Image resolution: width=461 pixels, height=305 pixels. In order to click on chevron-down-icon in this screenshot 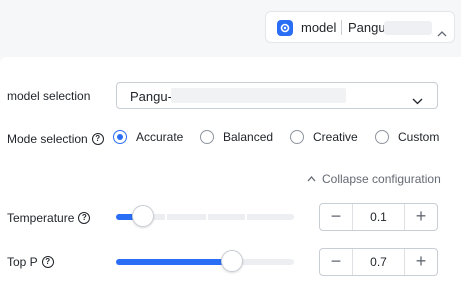, I will do `click(417, 101)`.